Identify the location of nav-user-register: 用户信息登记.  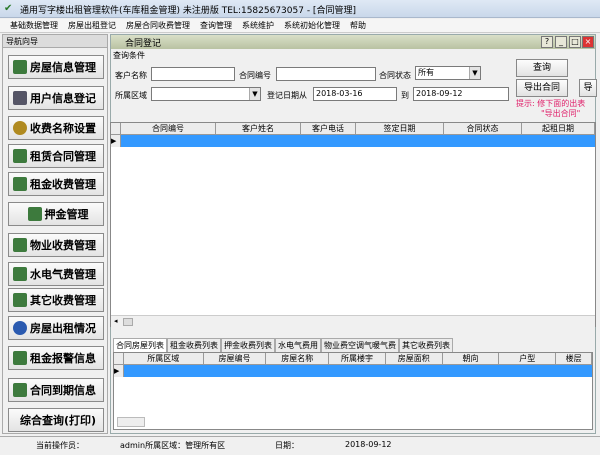
(56, 98).